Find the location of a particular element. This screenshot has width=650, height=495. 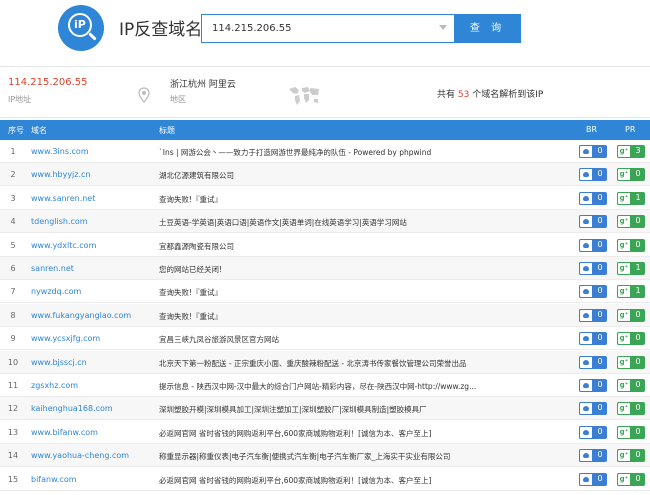

domain-link: sanren.net is located at coordinates (52, 268).